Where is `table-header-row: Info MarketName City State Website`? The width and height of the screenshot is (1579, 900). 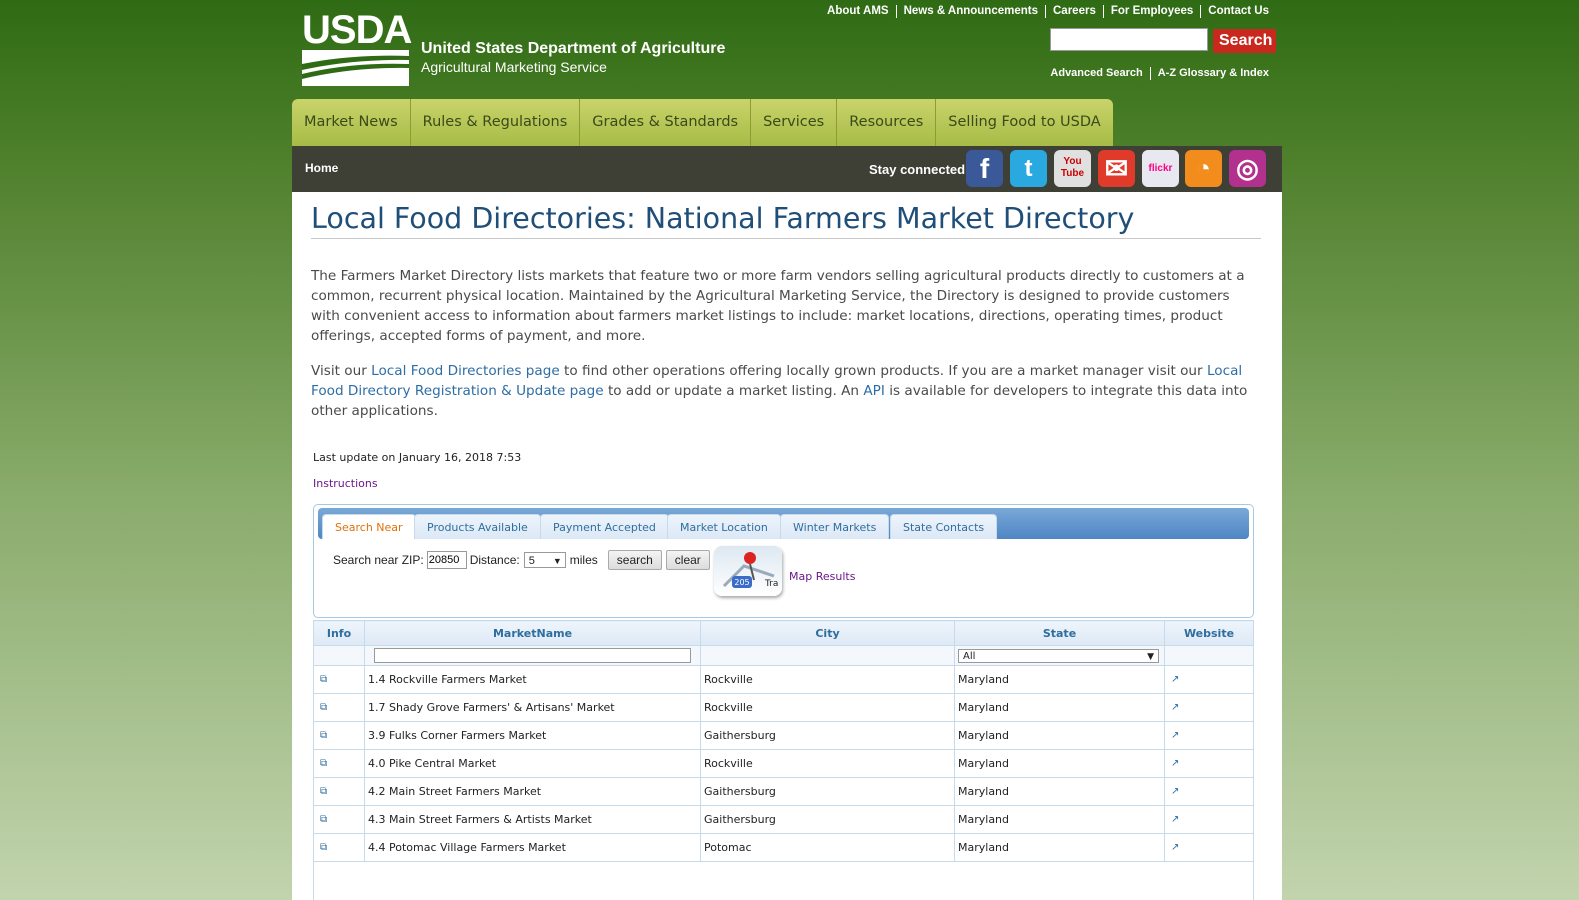
table-header-row: Info MarketName City State Website is located at coordinates (783, 633).